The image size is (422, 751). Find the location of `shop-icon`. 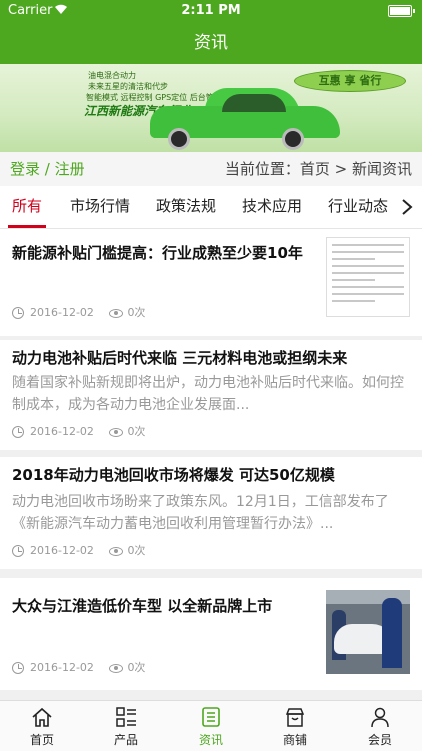

shop-icon is located at coordinates (295, 717).